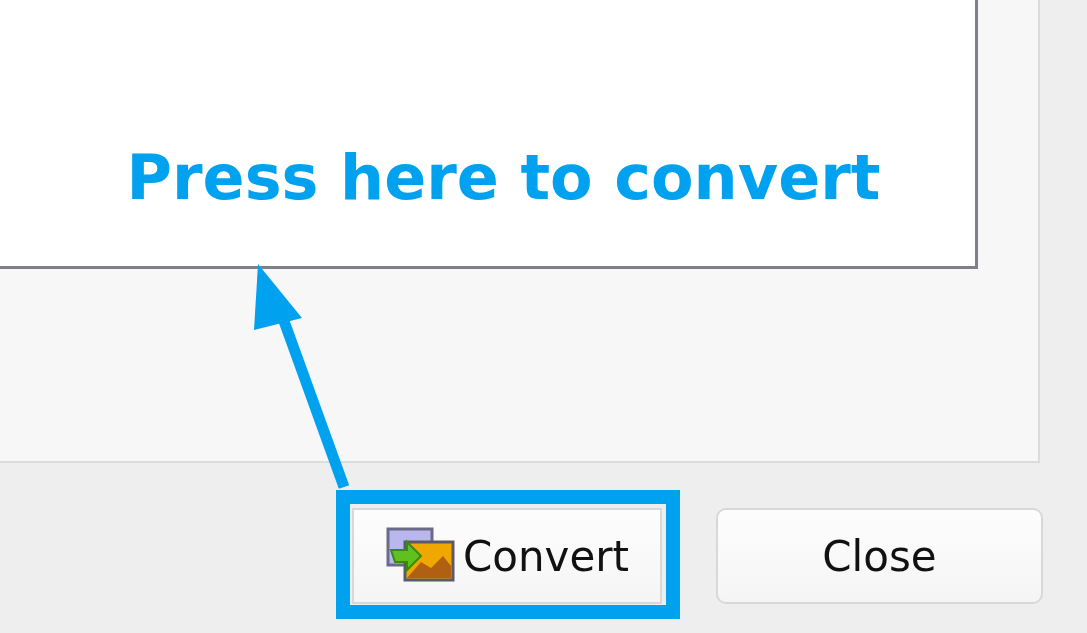 This screenshot has width=1087, height=633. What do you see at coordinates (507, 556) in the screenshot?
I see `convert-button: Convert` at bounding box center [507, 556].